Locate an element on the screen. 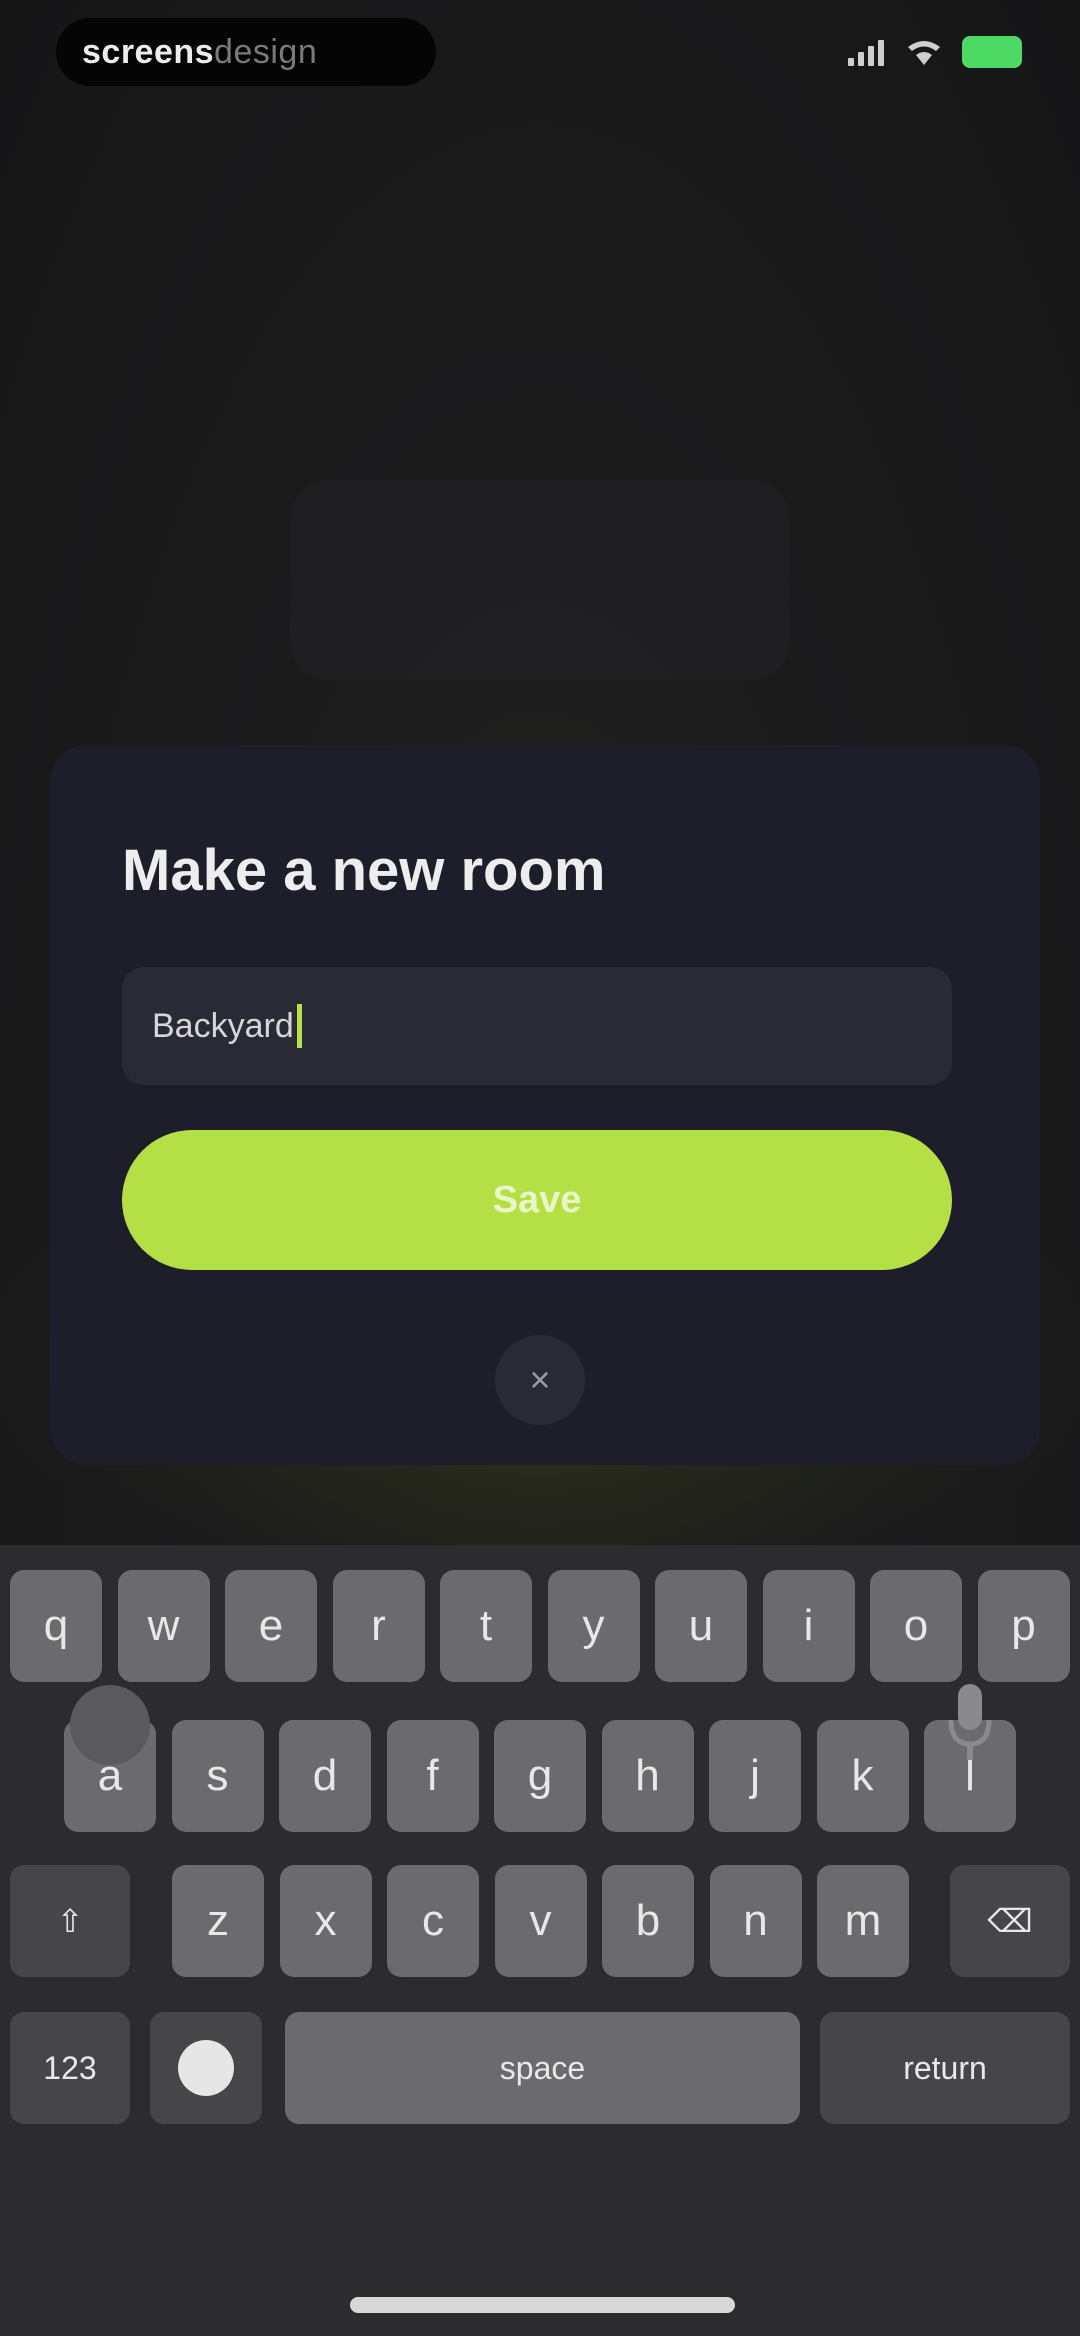 The width and height of the screenshot is (1080, 2336). status-bar: screens design is located at coordinates (540, 55).